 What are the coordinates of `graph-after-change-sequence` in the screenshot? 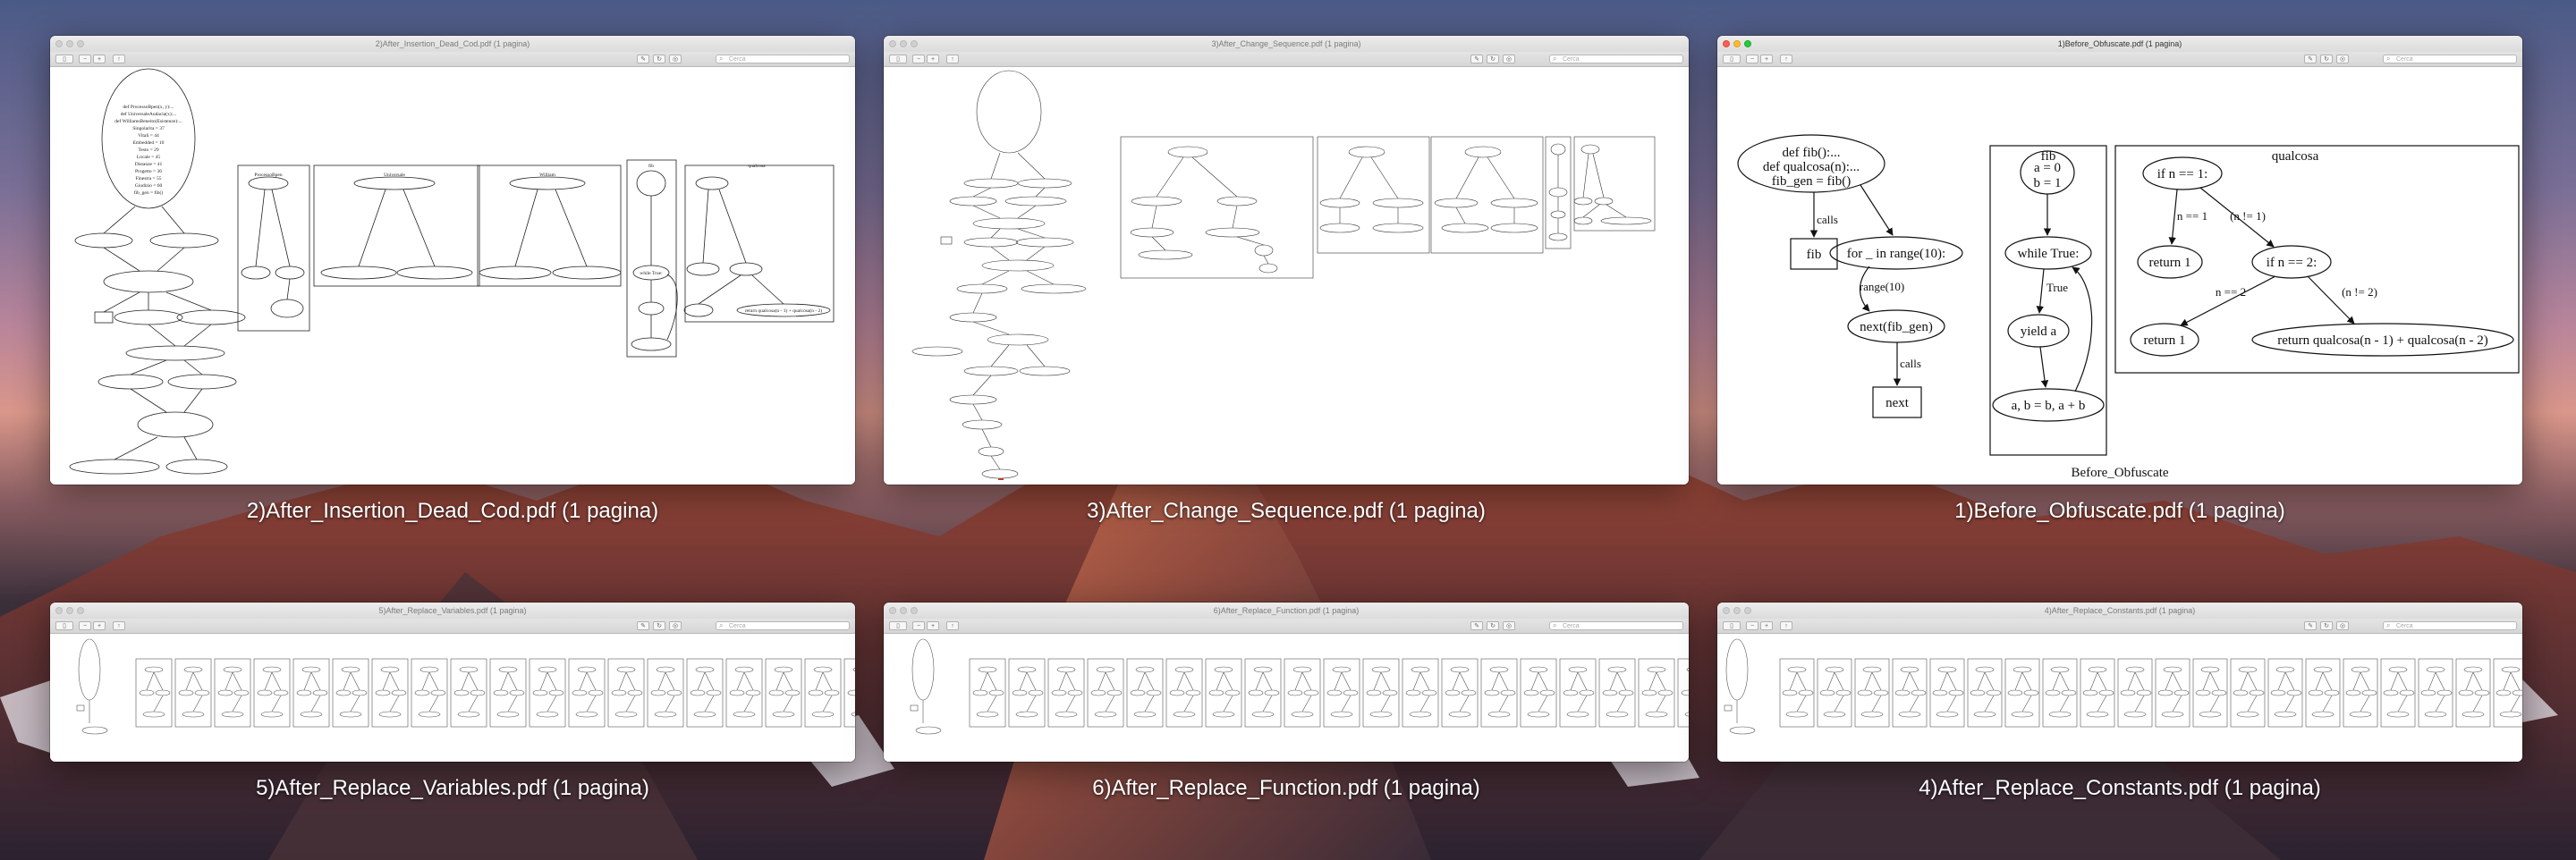 It's located at (1283, 275).